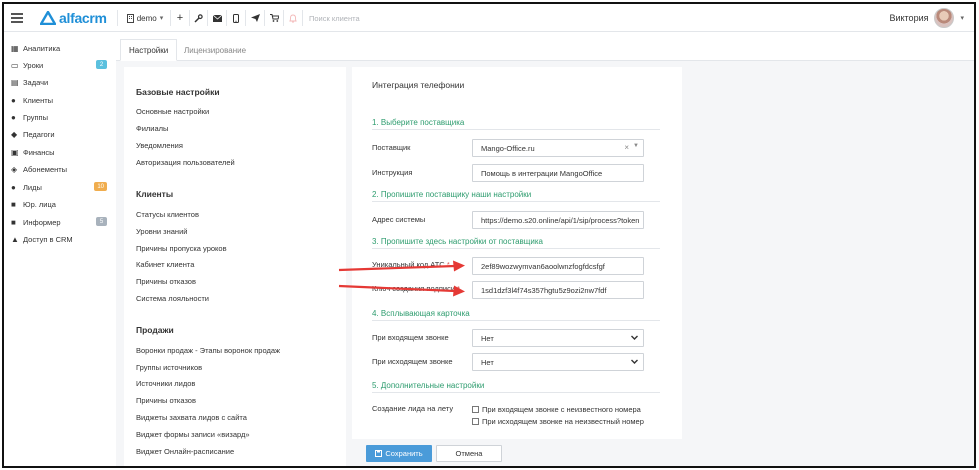  Describe the element at coordinates (191, 417) in the screenshot. I see `settings-link: Виджеты захвата лидов с сайта` at that location.